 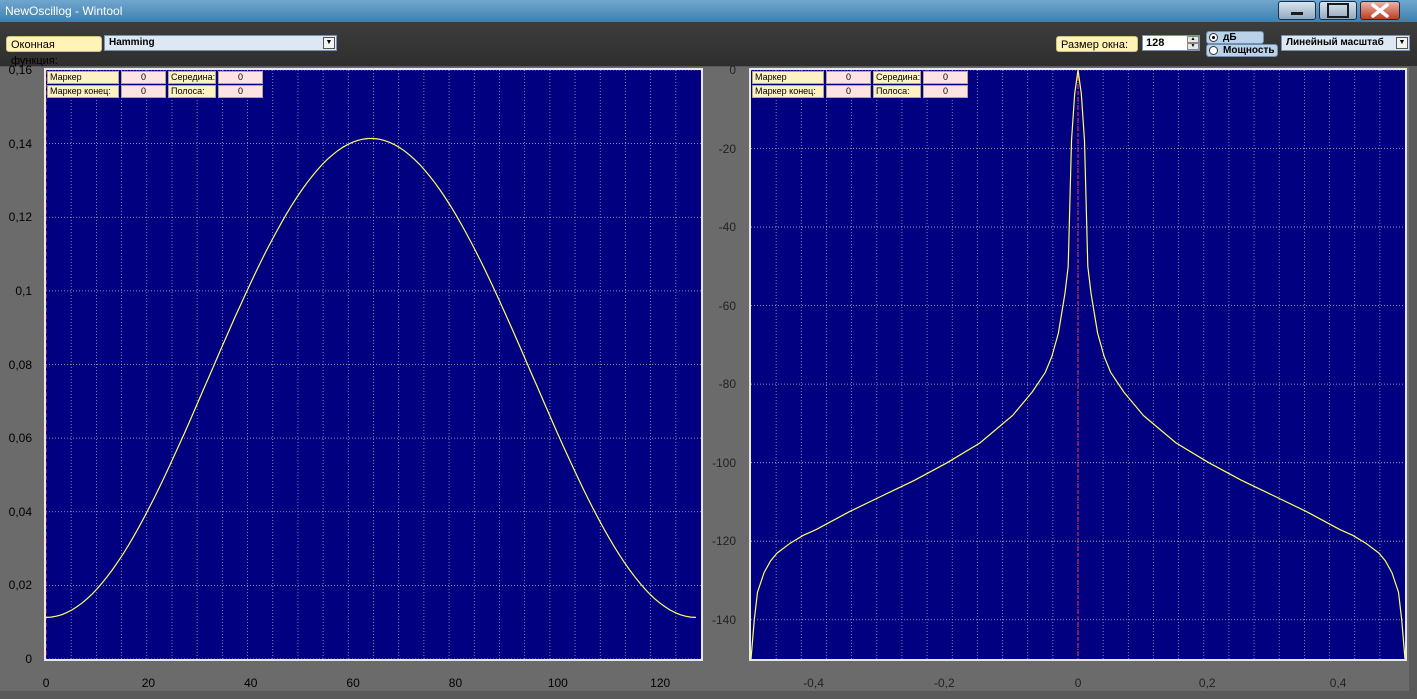 I want to click on close-button, so click(x=1380, y=10).